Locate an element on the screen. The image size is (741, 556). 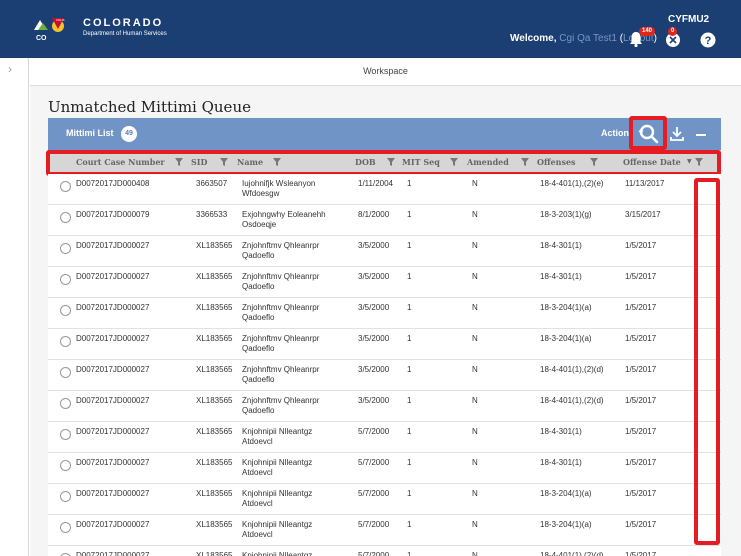
cell-offenses: 18-4-301(1) is located at coordinates (561, 276).